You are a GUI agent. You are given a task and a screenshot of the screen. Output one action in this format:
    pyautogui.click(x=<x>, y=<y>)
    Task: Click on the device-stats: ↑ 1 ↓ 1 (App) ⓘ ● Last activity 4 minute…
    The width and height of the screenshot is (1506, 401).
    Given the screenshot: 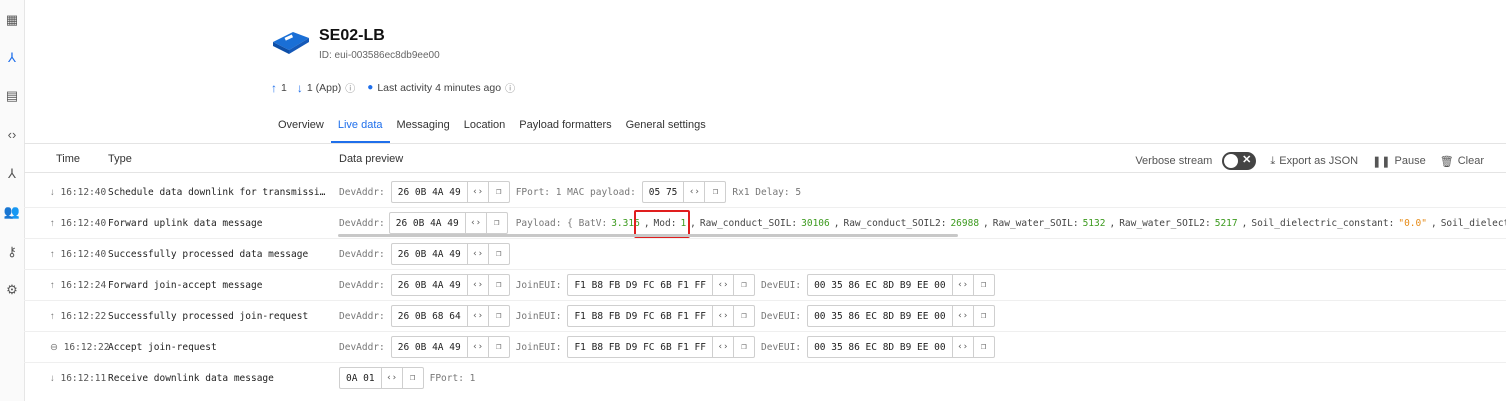 What is the action you would take?
    pyautogui.click(x=393, y=88)
    